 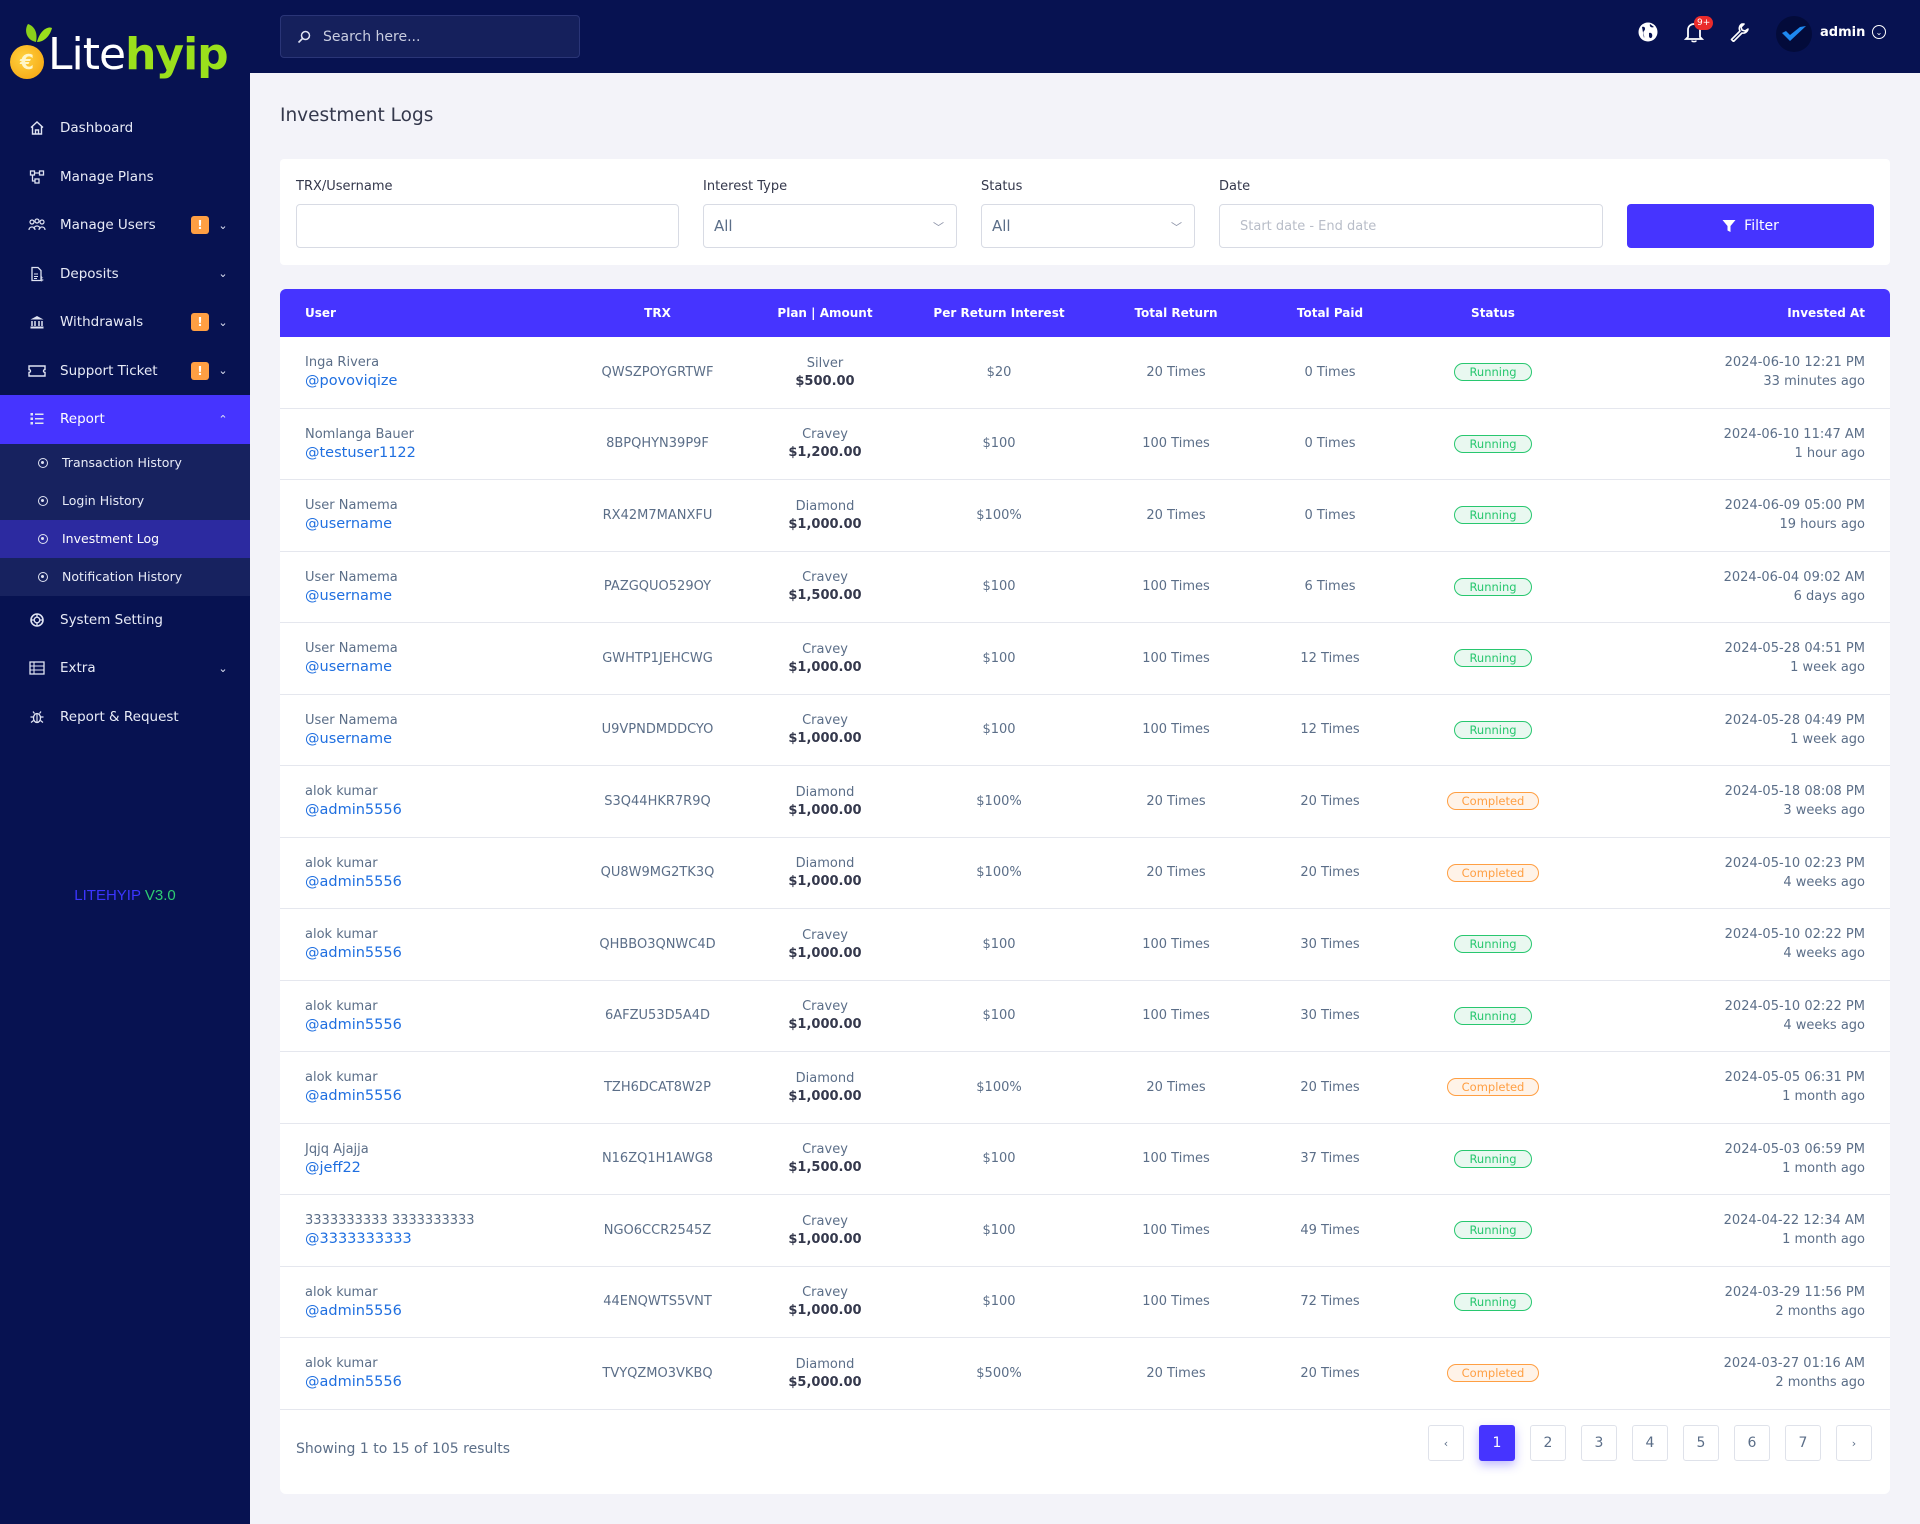 I want to click on sidebar-item-dashboard: Dashboard, so click(x=125, y=128).